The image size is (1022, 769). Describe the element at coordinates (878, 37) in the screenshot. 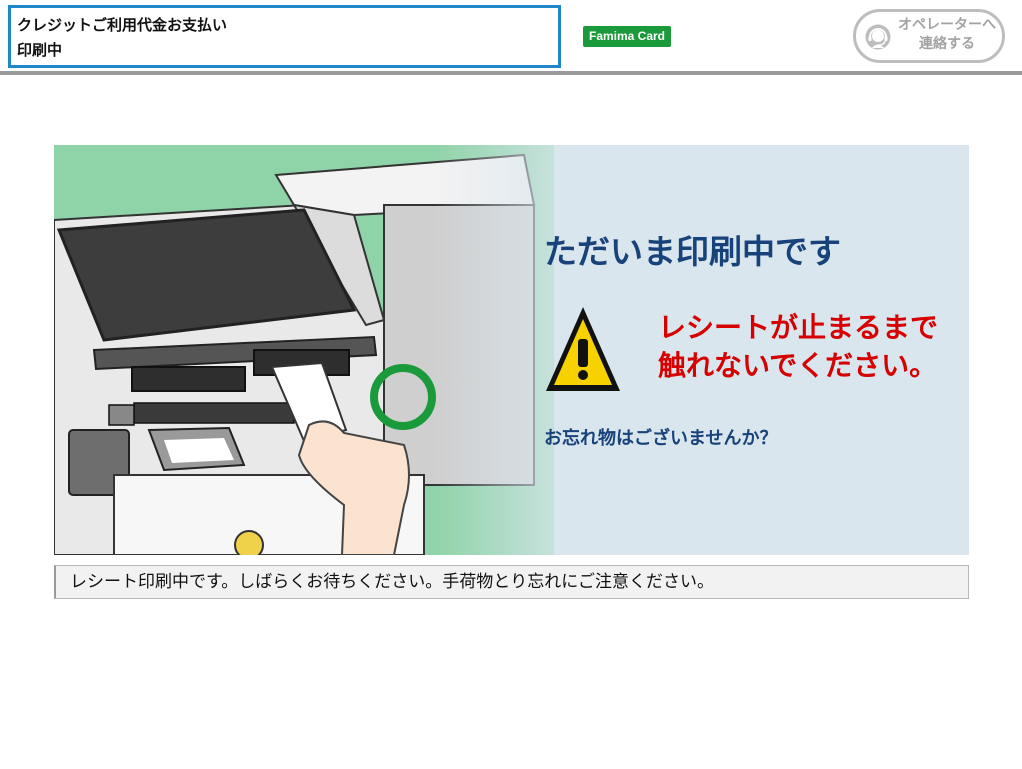

I see `headset-operator-icon` at that location.